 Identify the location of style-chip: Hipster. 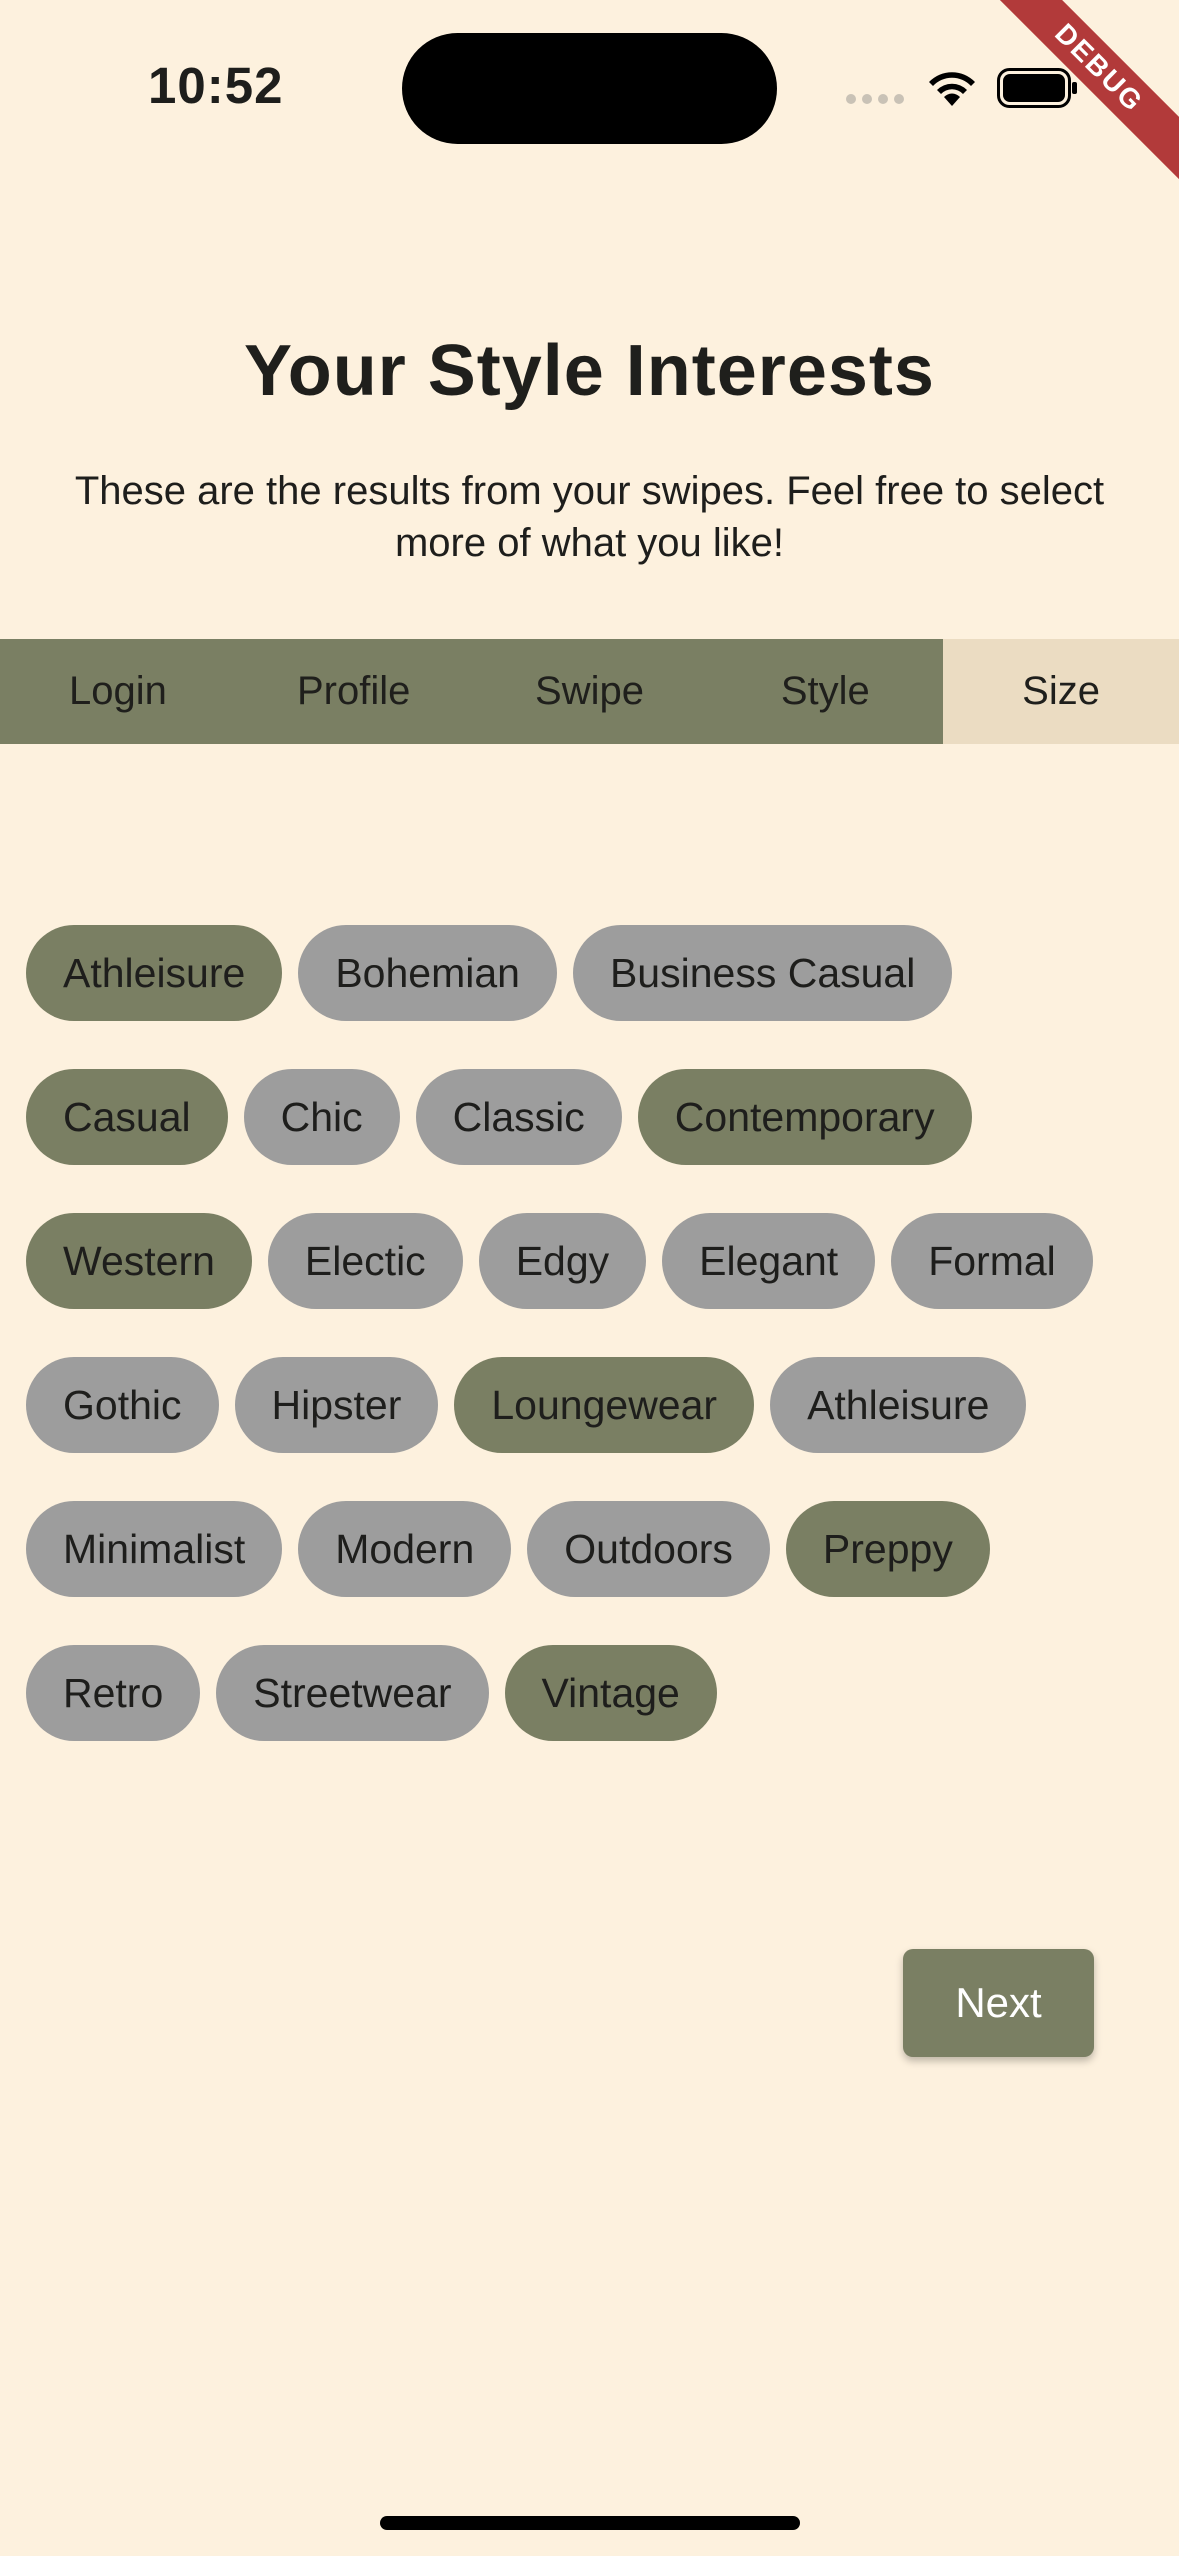
(336, 1405).